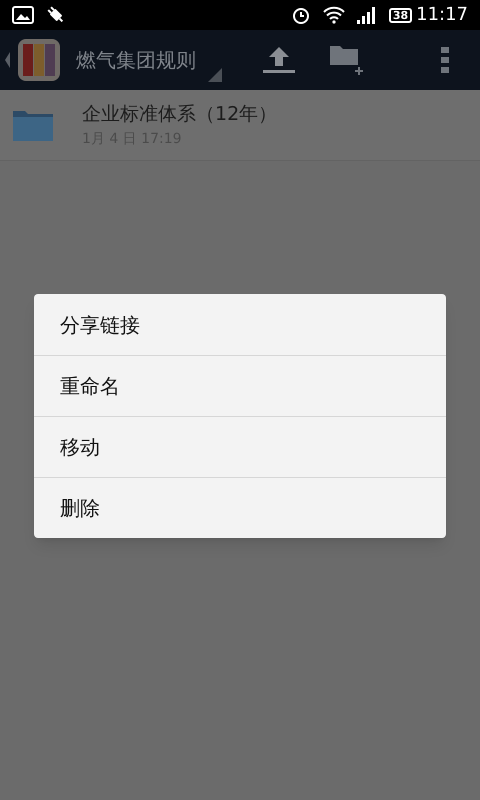 This screenshot has width=480, height=800. What do you see at coordinates (240, 385) in the screenshot?
I see `menu-item: 重命名` at bounding box center [240, 385].